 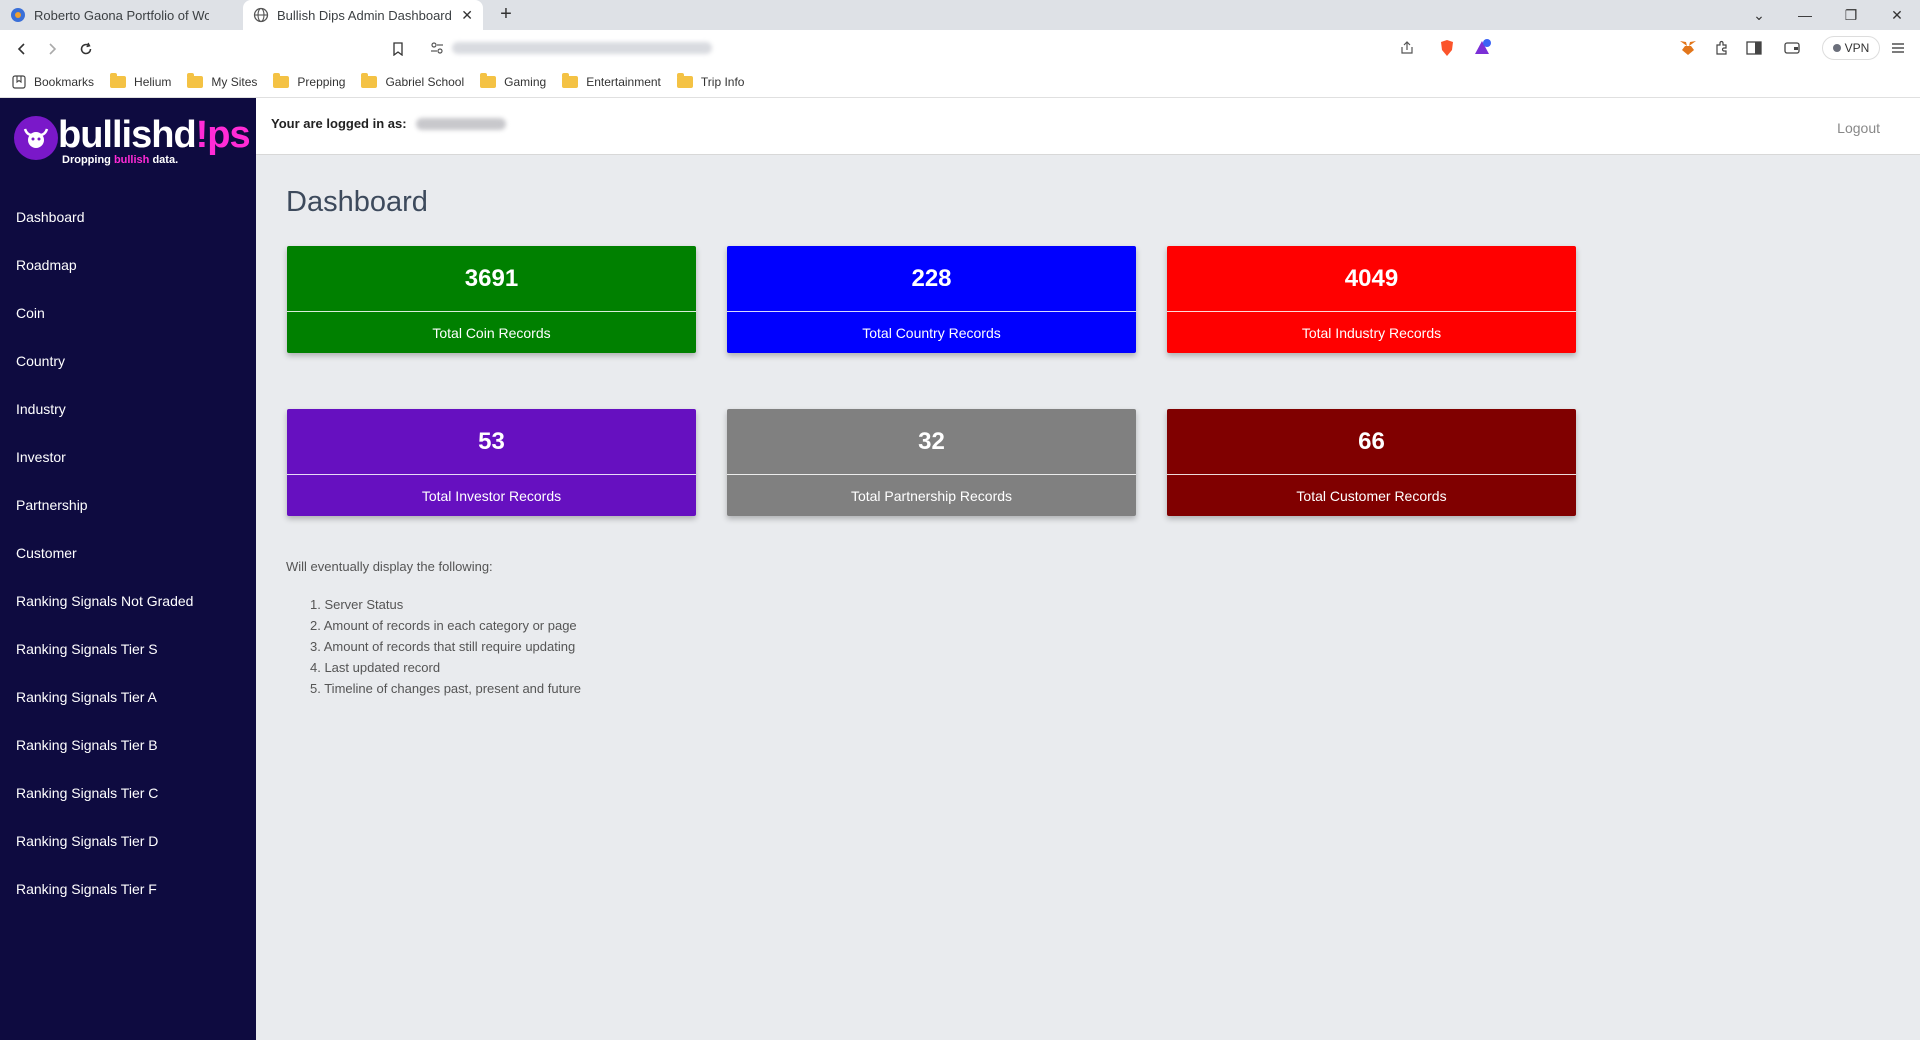 What do you see at coordinates (1898, 48) in the screenshot?
I see `menu-icon` at bounding box center [1898, 48].